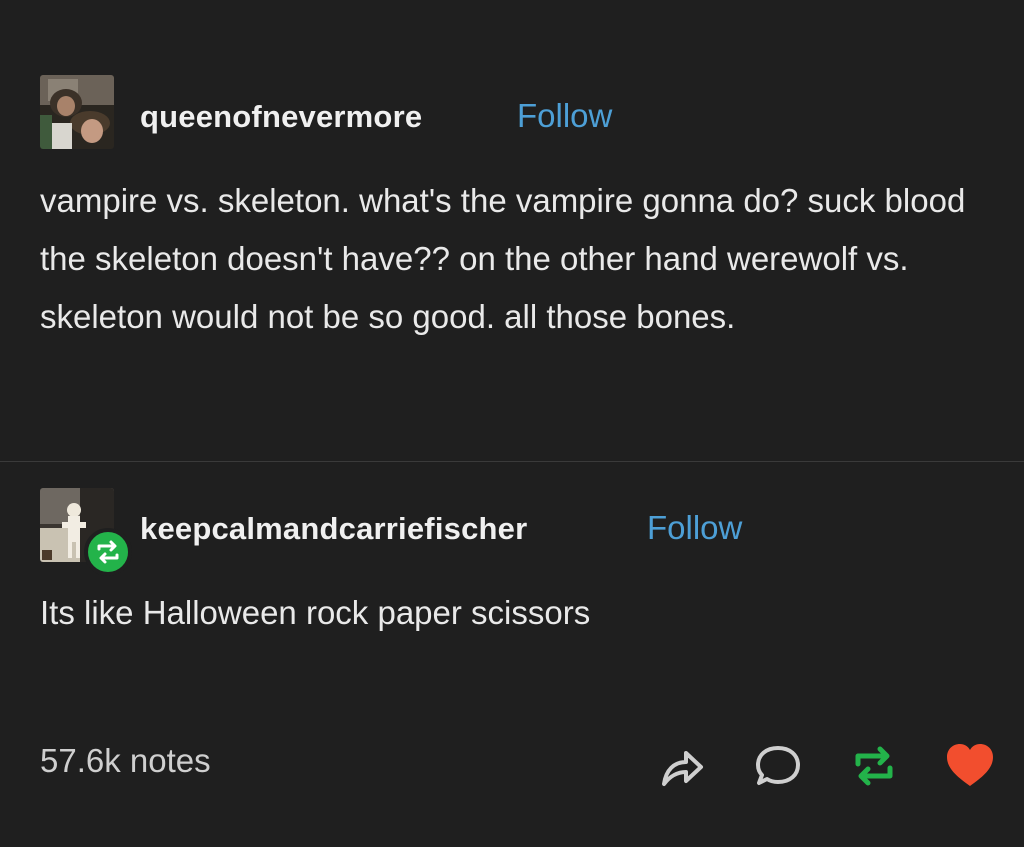  I want to click on like-button, so click(970, 766).